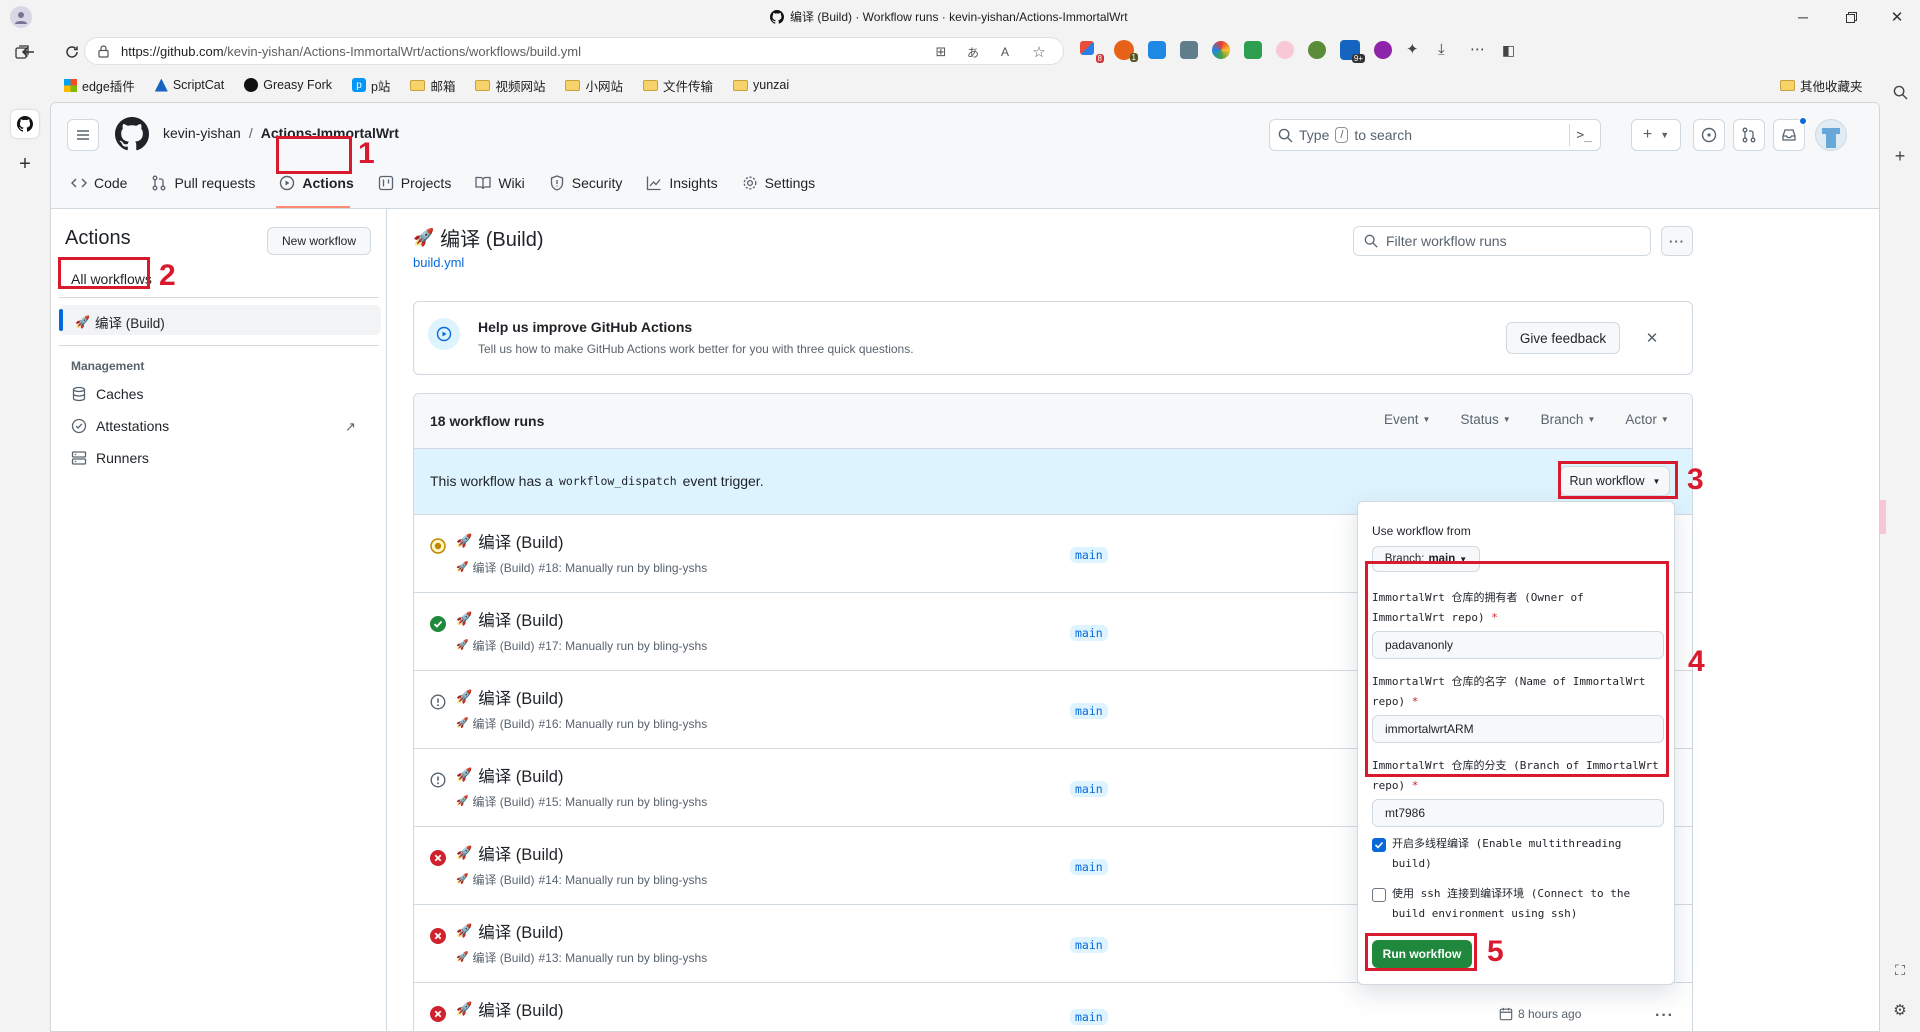 This screenshot has width=1920, height=1032. What do you see at coordinates (586, 183) in the screenshot?
I see `tab-security: Security` at bounding box center [586, 183].